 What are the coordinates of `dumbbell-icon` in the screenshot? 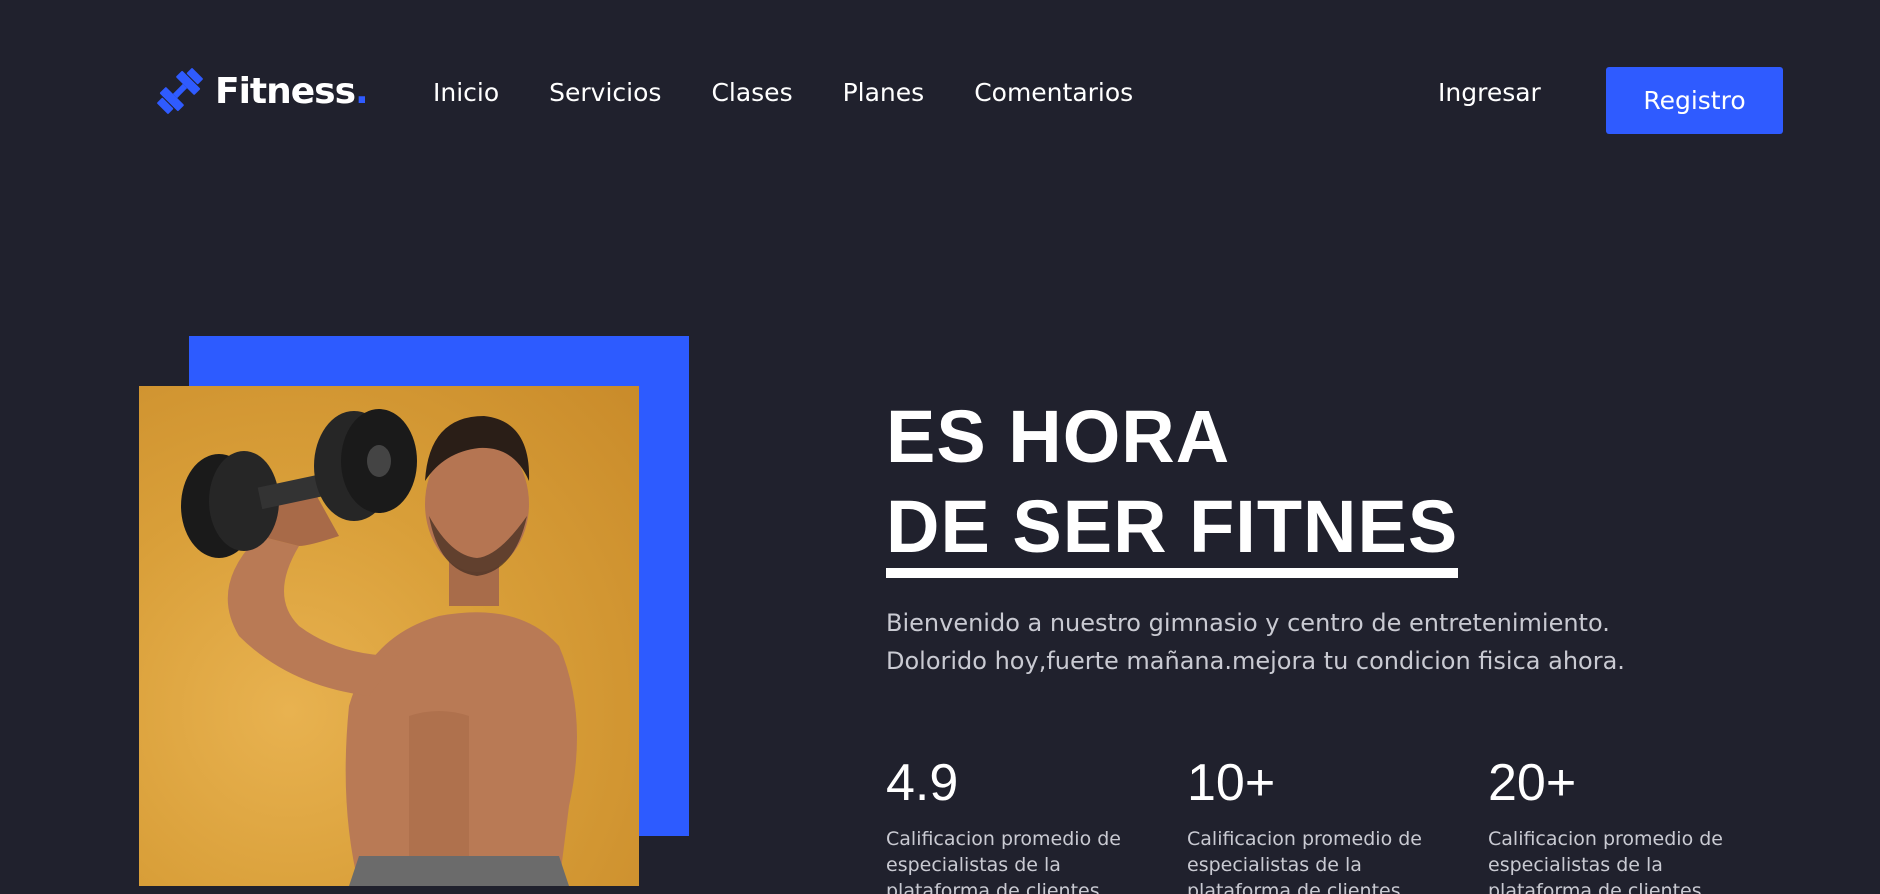 It's located at (180, 91).